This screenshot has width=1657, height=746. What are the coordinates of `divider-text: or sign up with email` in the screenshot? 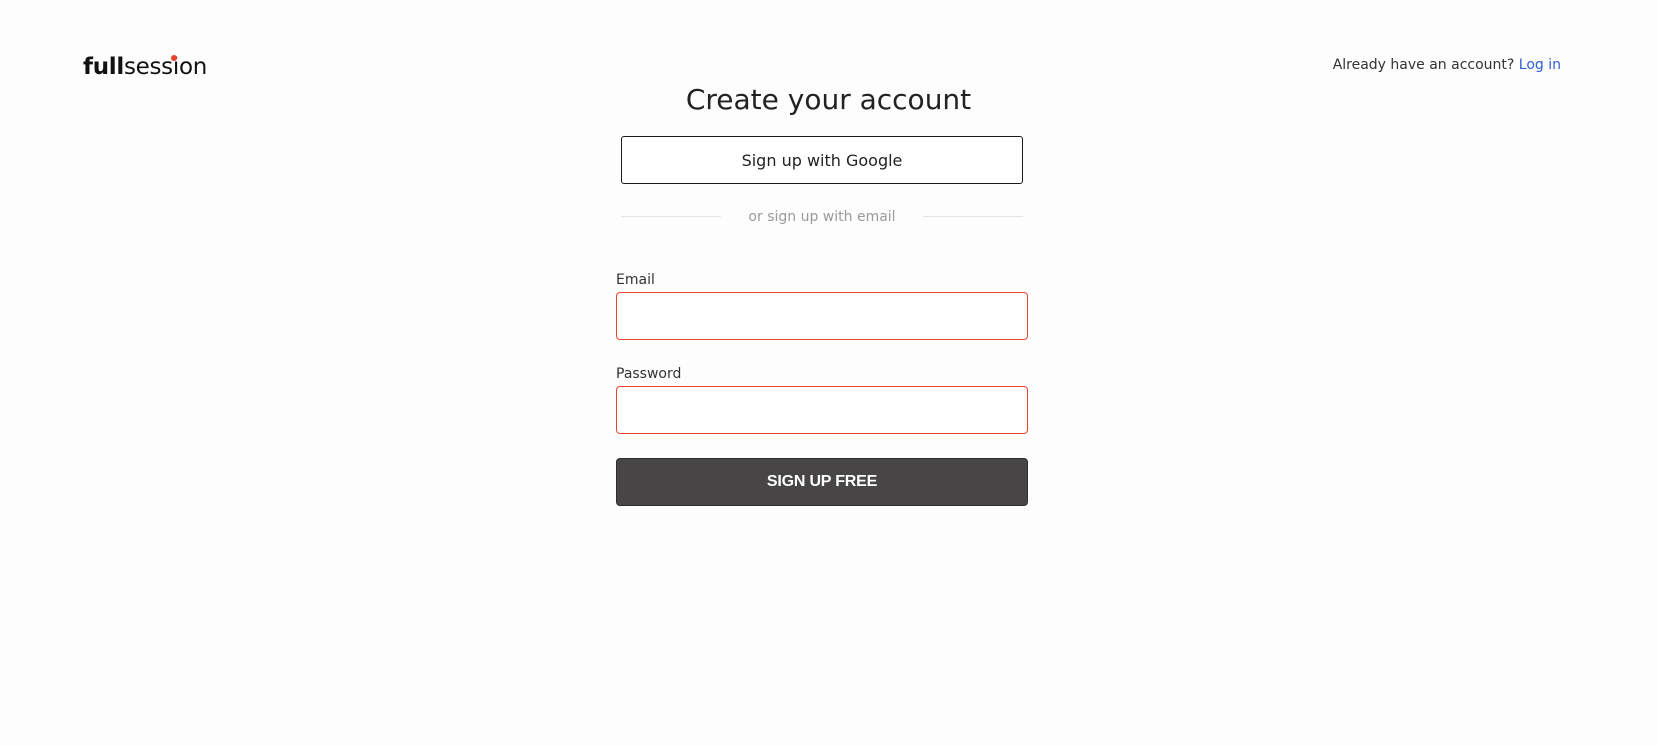 It's located at (822, 217).